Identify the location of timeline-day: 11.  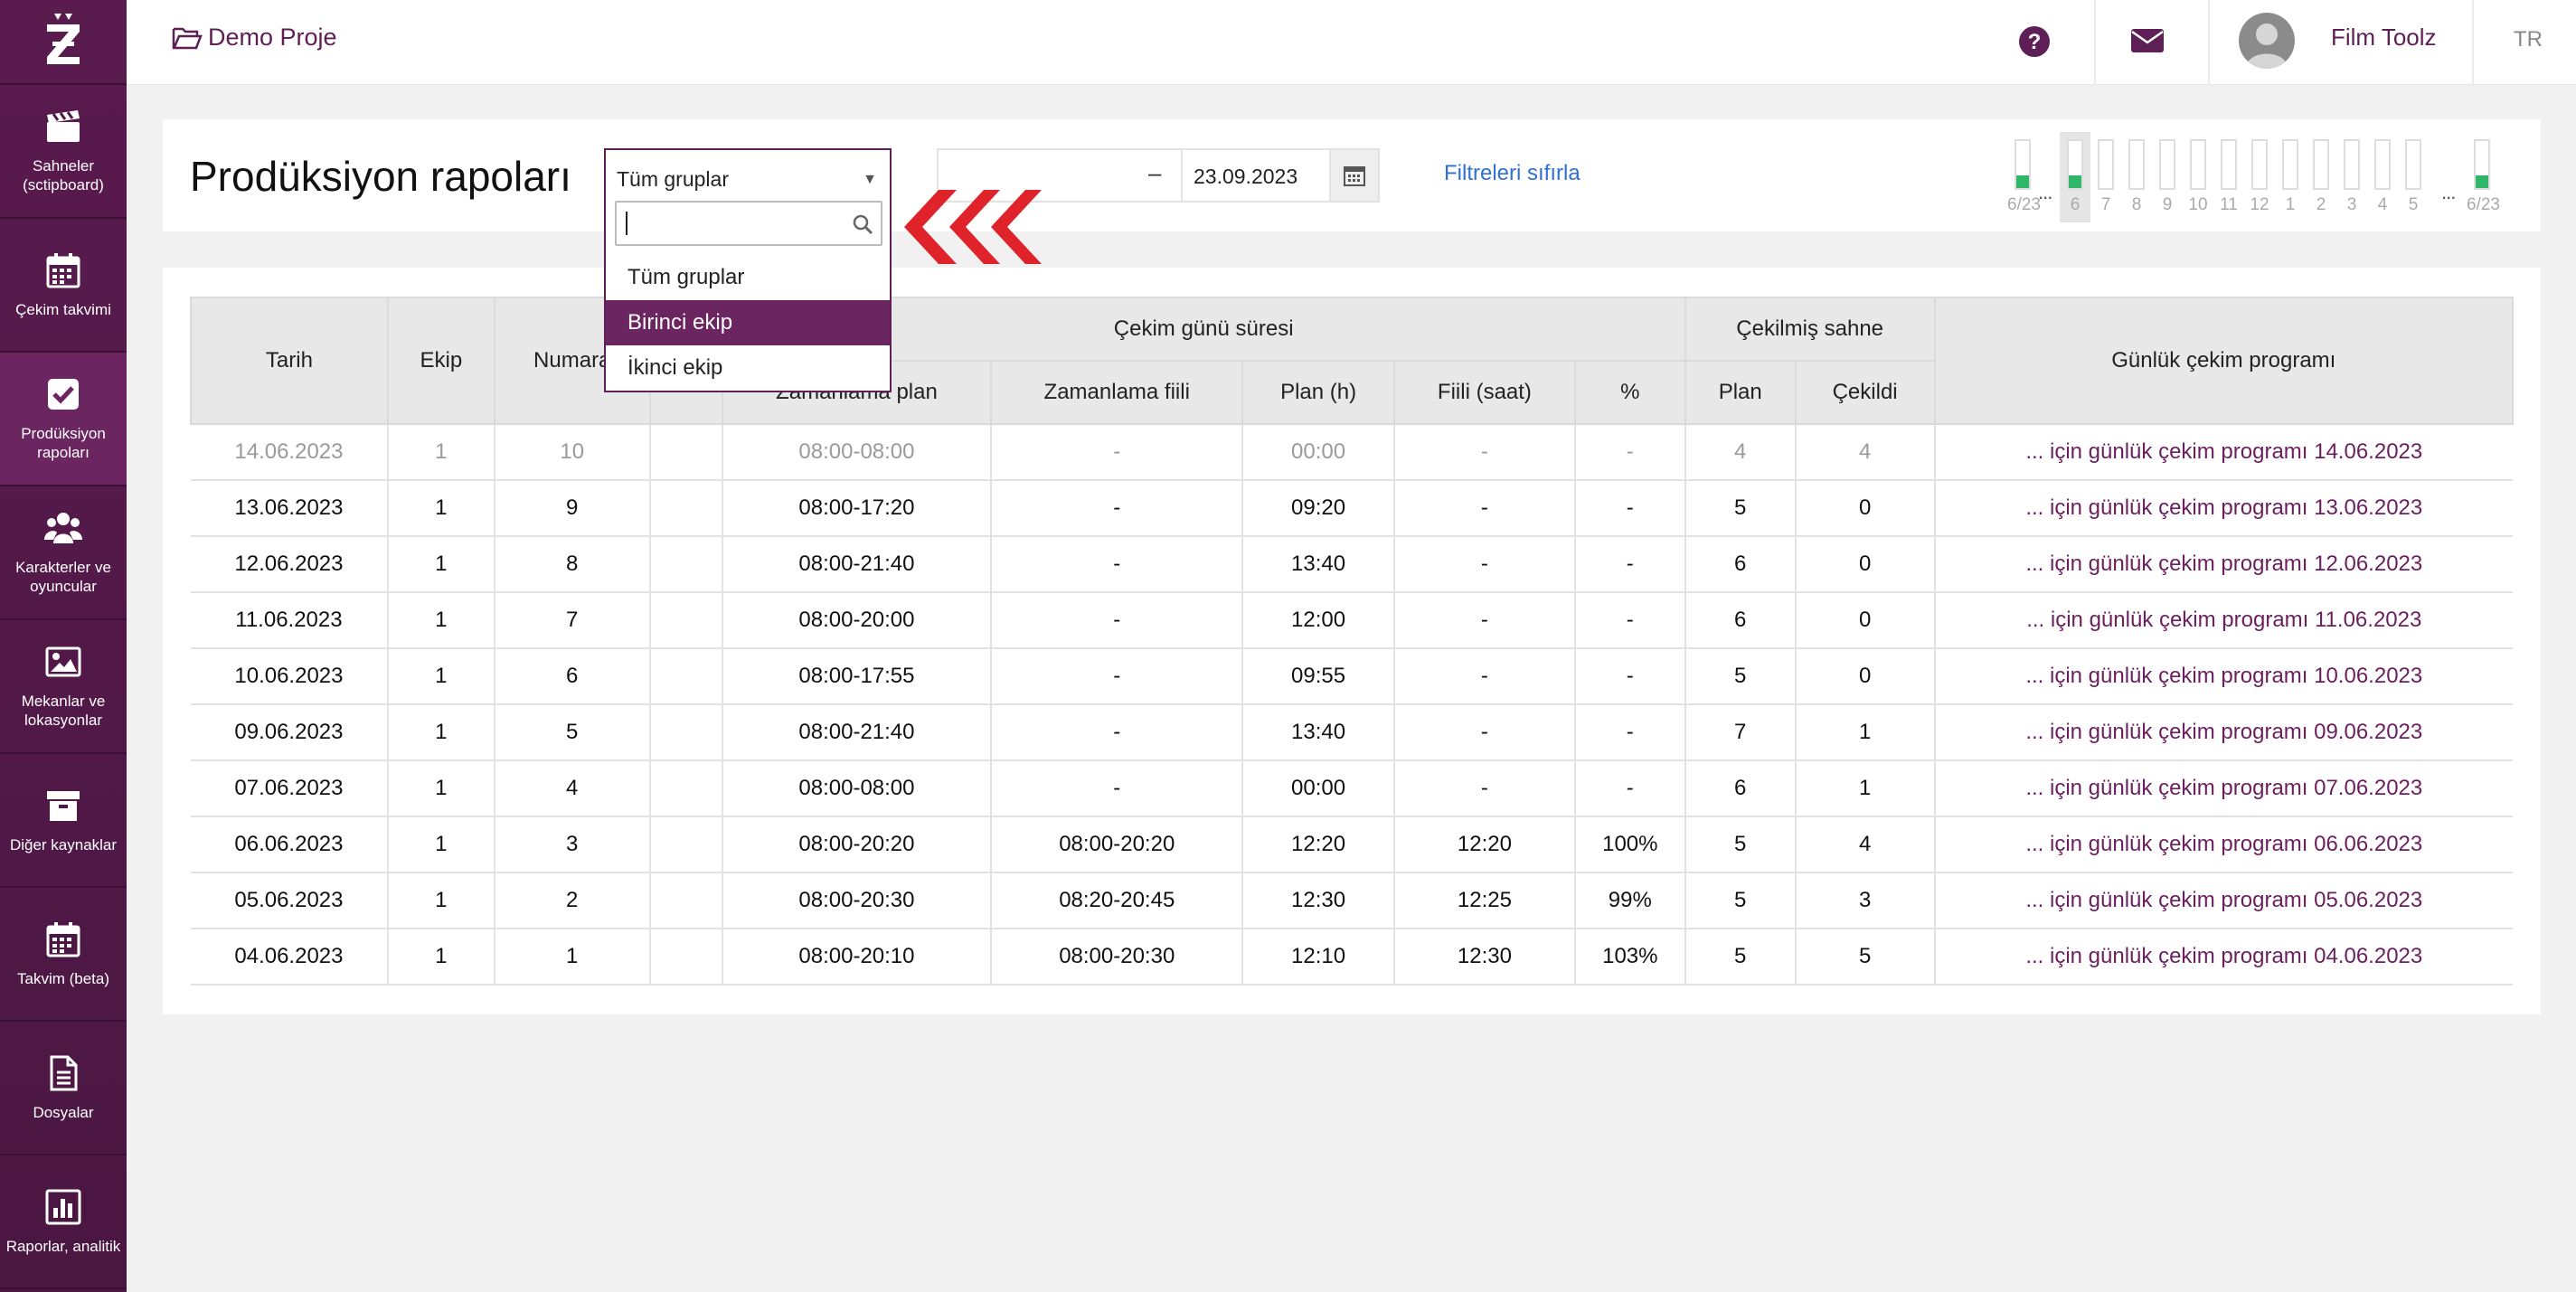
(2228, 177).